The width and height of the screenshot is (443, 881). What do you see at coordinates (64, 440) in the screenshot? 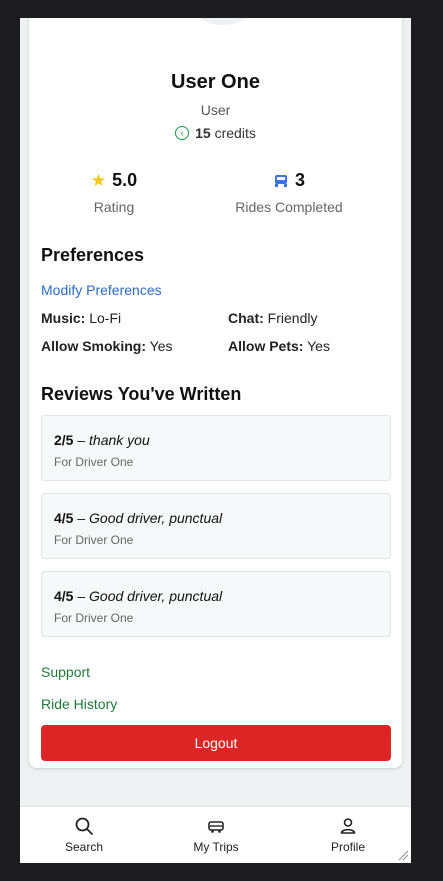
I see `review-score: 2/5` at bounding box center [64, 440].